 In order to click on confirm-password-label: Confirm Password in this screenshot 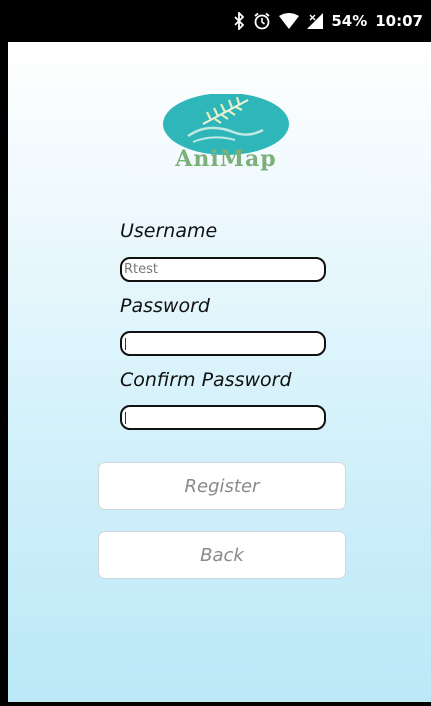, I will do `click(206, 380)`.